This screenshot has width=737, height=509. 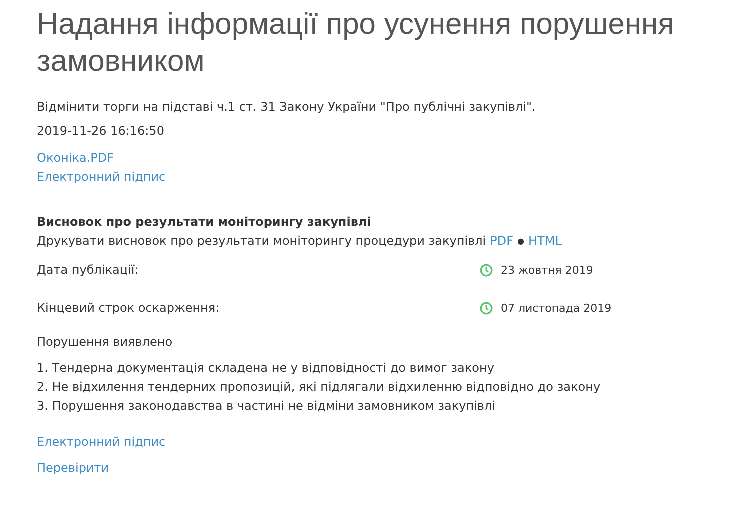 I want to click on document-link: Електронний підпис, so click(x=101, y=177).